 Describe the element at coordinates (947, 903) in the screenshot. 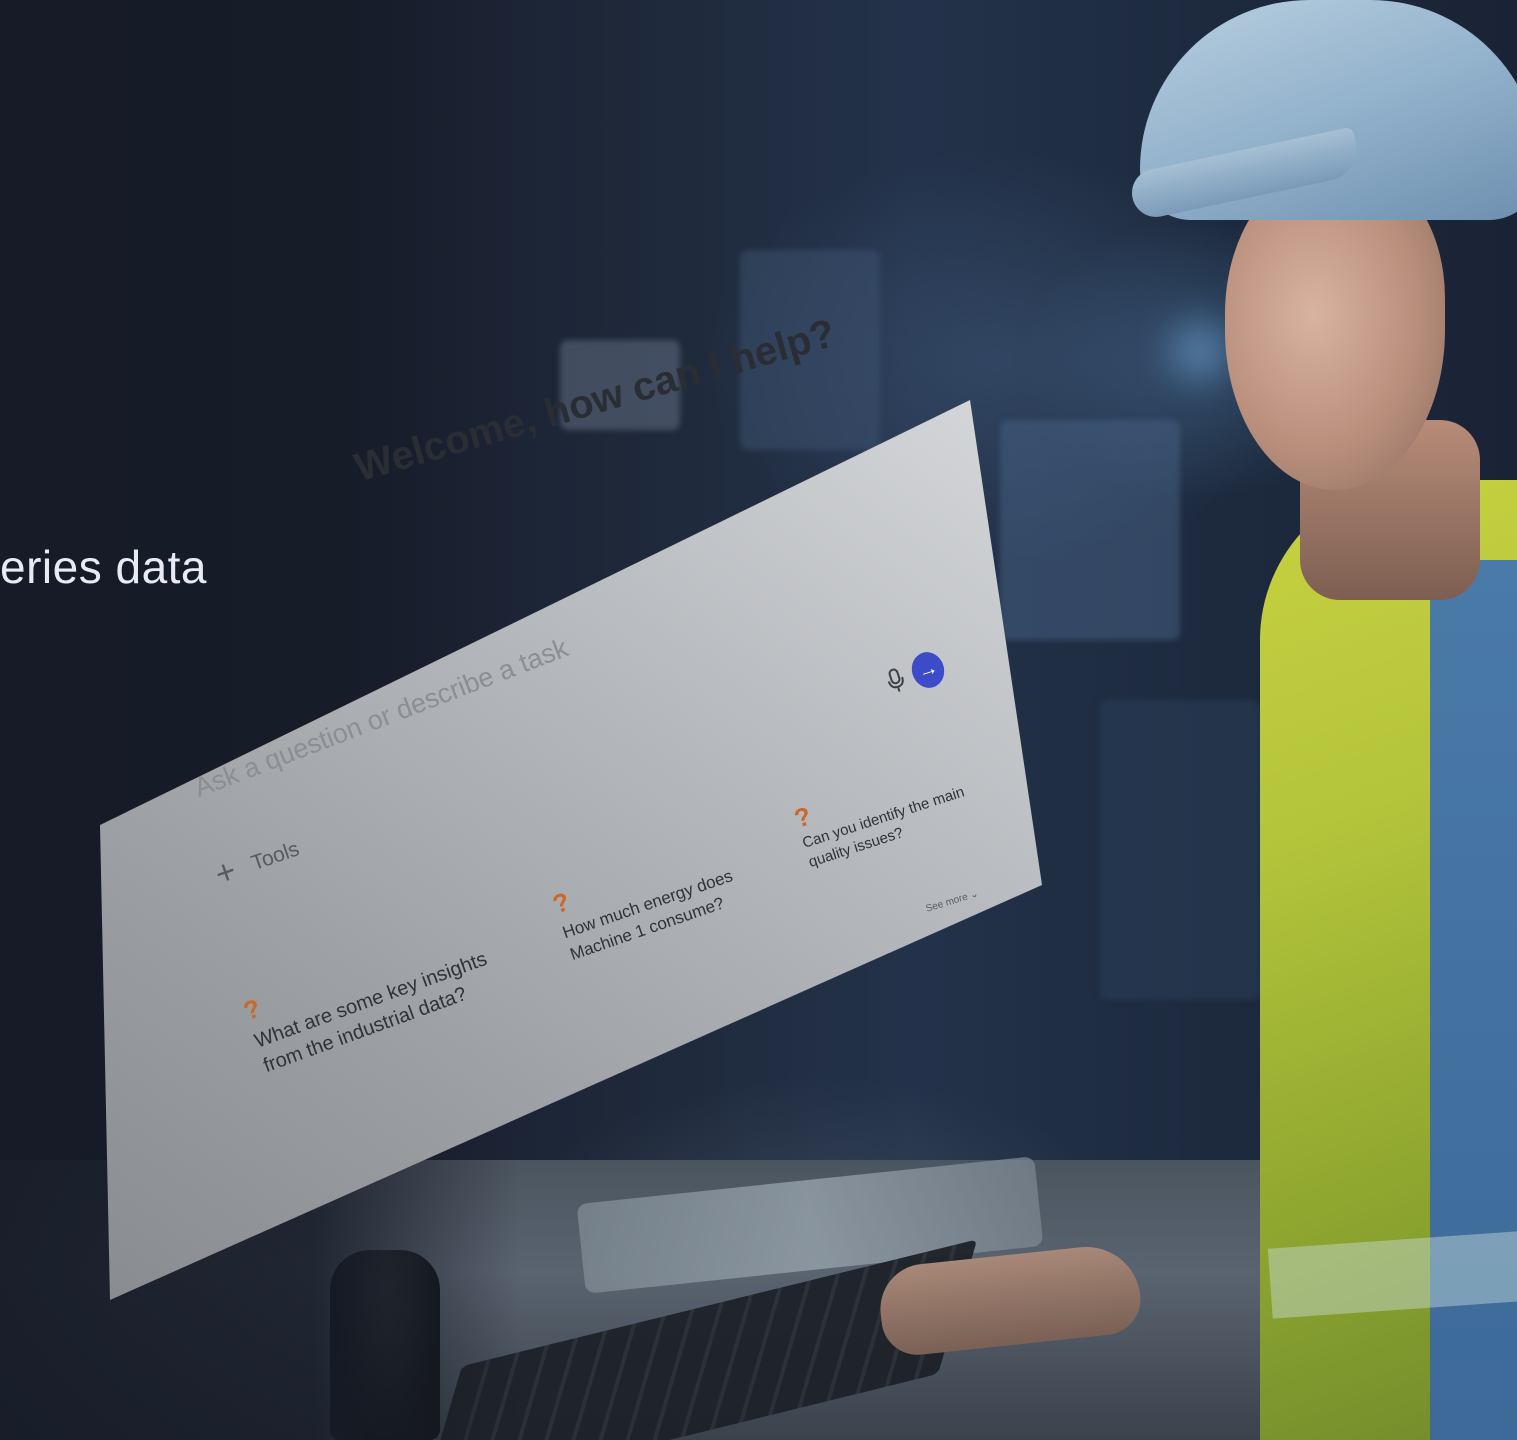

I see `see-more-label: See more` at that location.